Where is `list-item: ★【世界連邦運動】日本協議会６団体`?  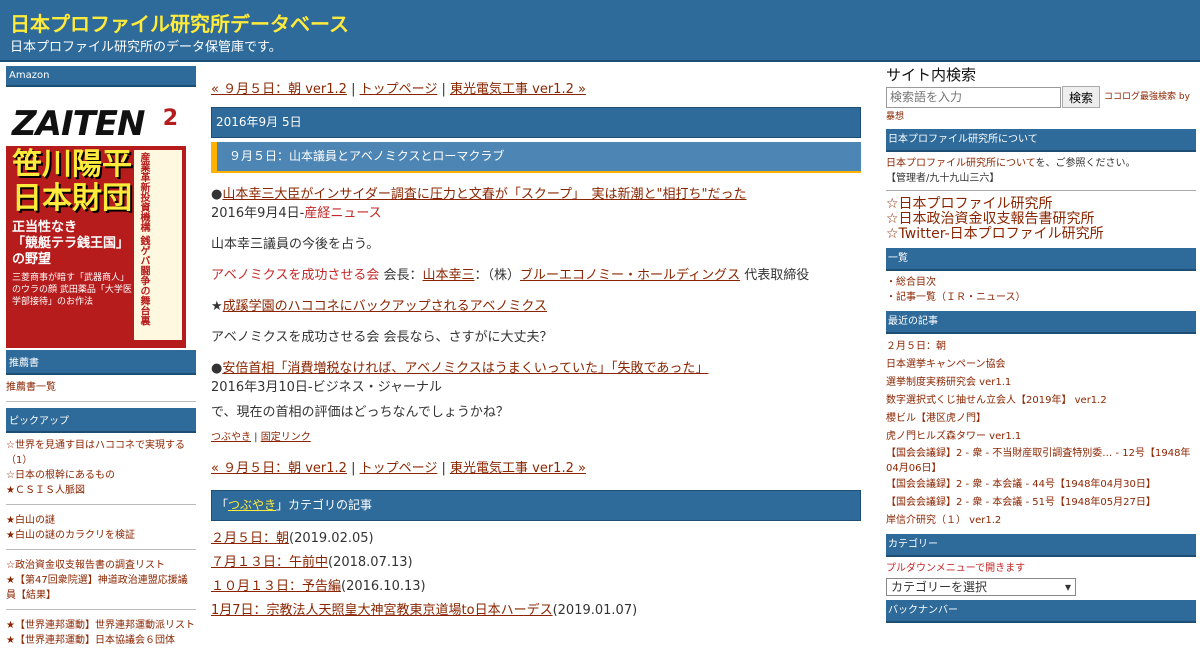
list-item: ★【世界連邦運動】日本協議会６団体 is located at coordinates (101, 640).